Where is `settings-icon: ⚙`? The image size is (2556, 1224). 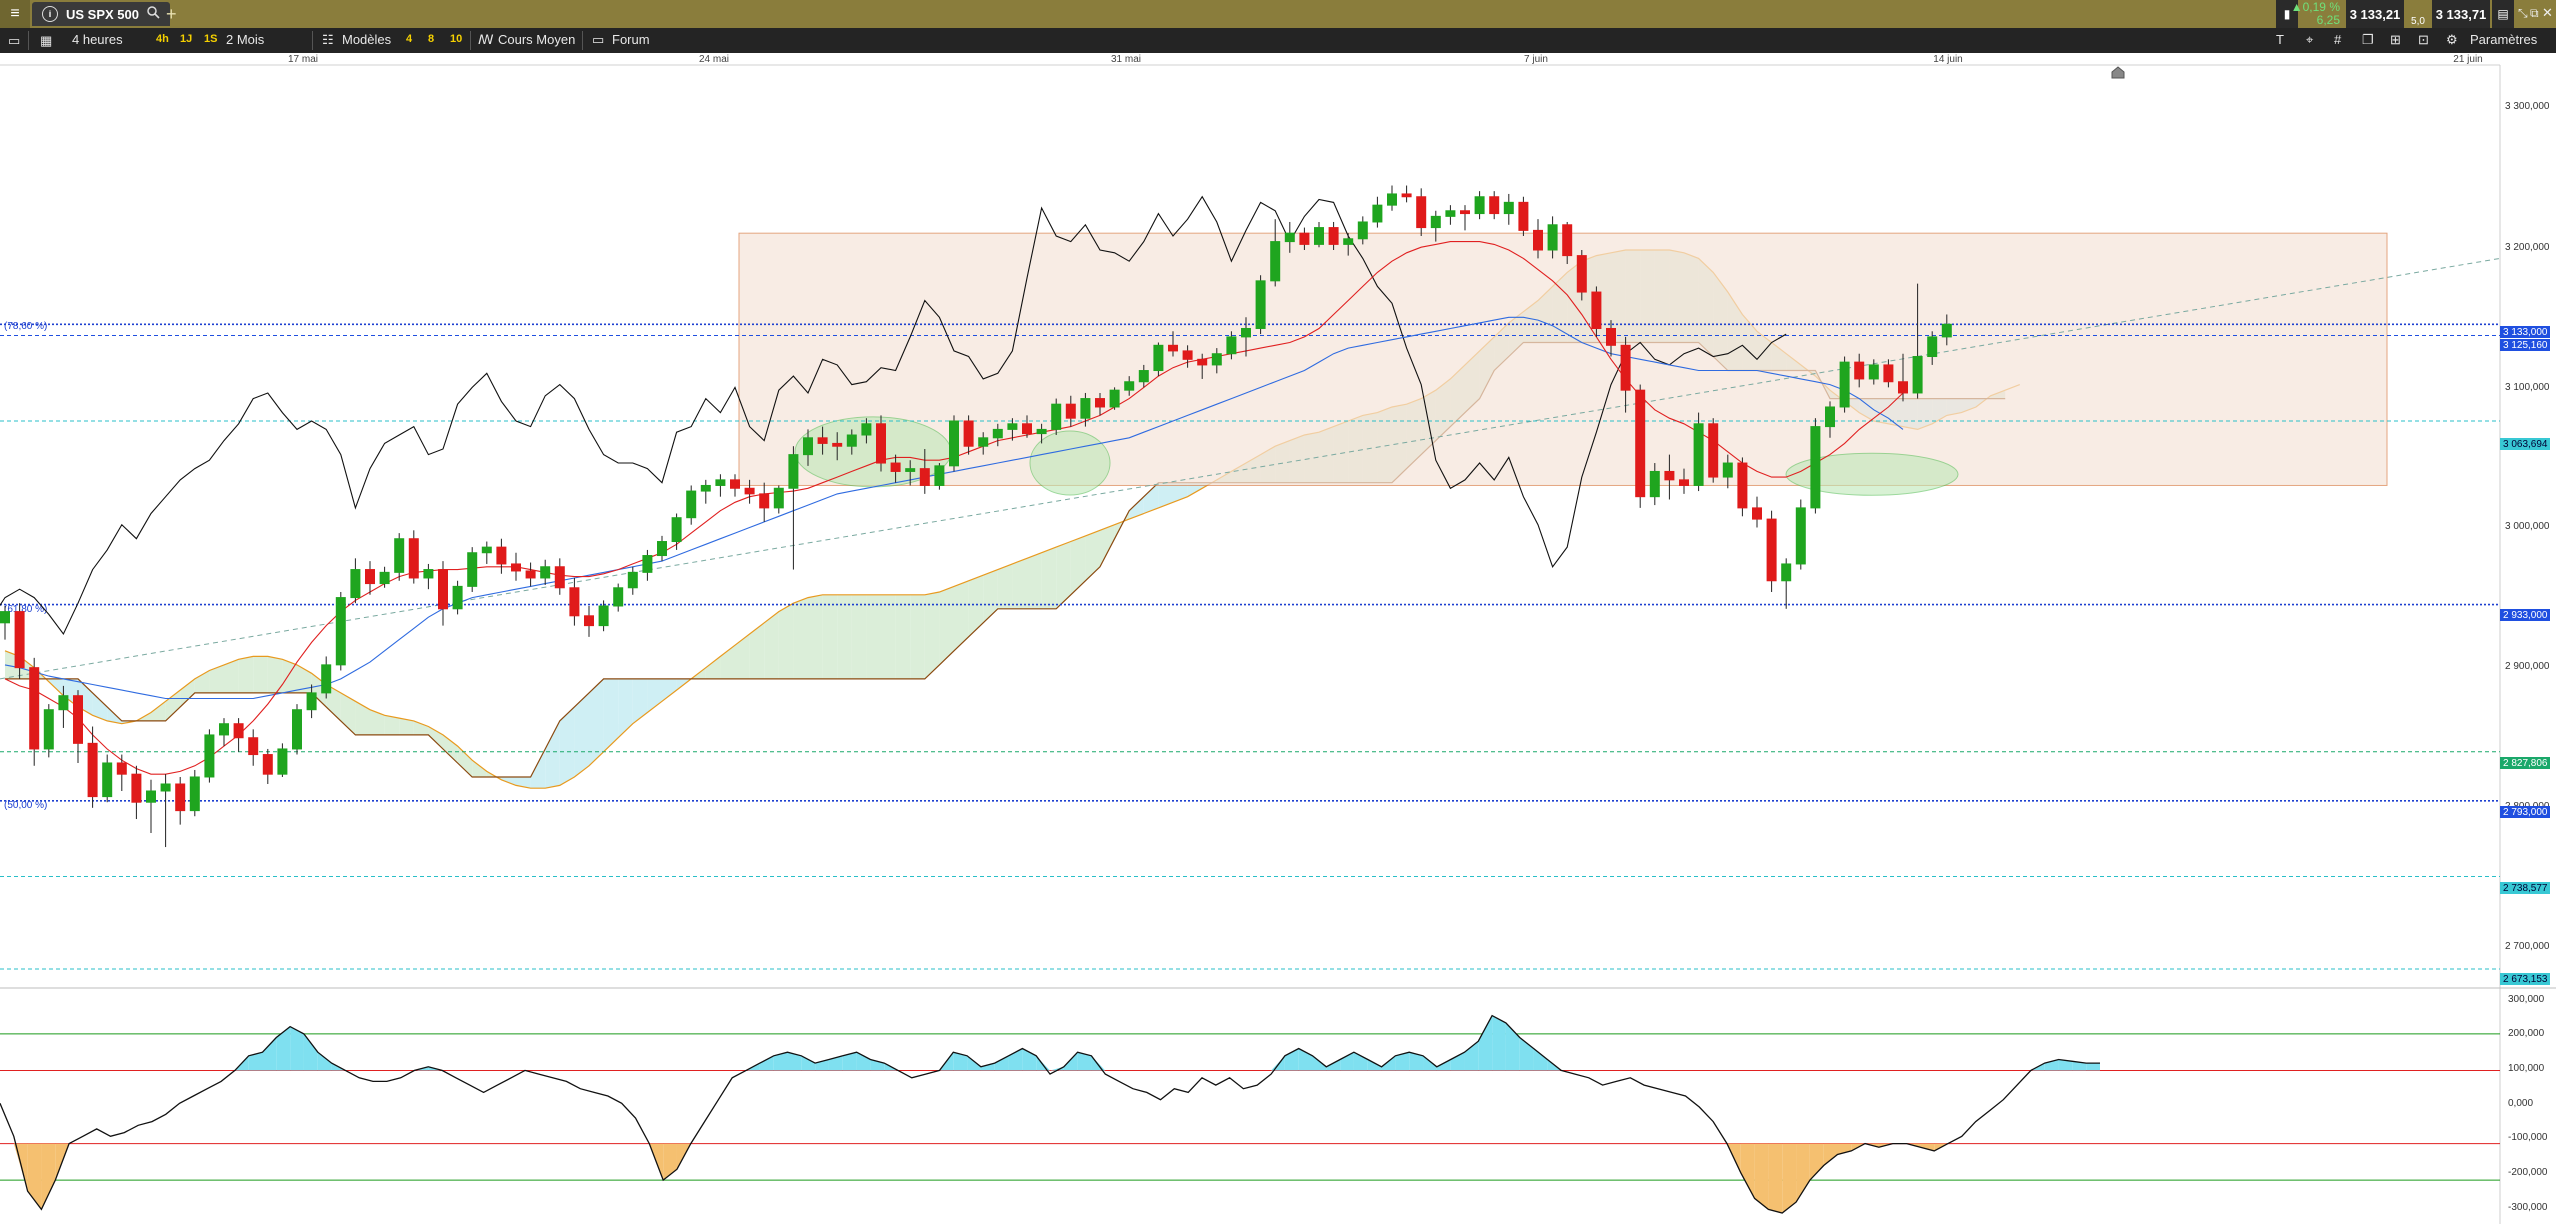 settings-icon: ⚙ is located at coordinates (2452, 40).